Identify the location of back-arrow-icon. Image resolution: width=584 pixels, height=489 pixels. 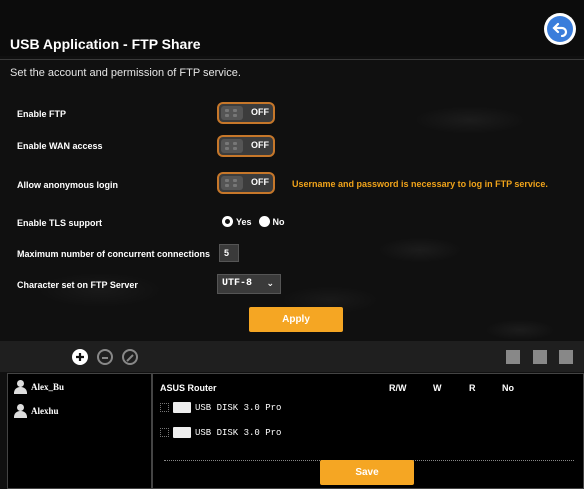
(560, 29).